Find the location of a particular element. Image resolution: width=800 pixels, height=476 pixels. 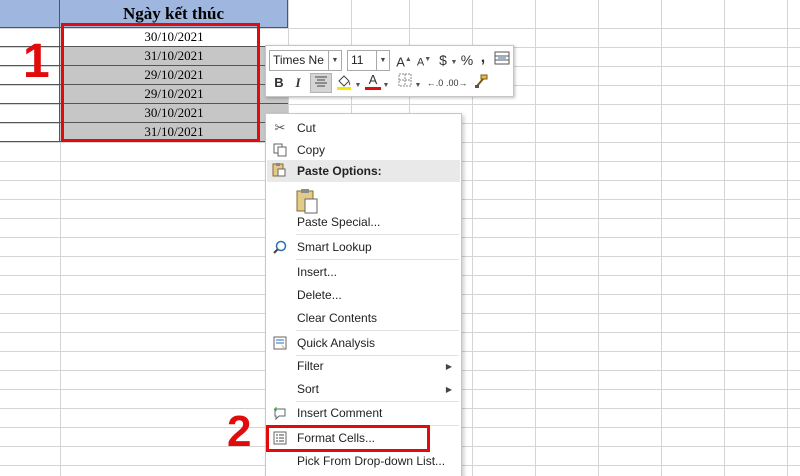

menu-item-clear-contents: Clear Contents is located at coordinates (363, 318).